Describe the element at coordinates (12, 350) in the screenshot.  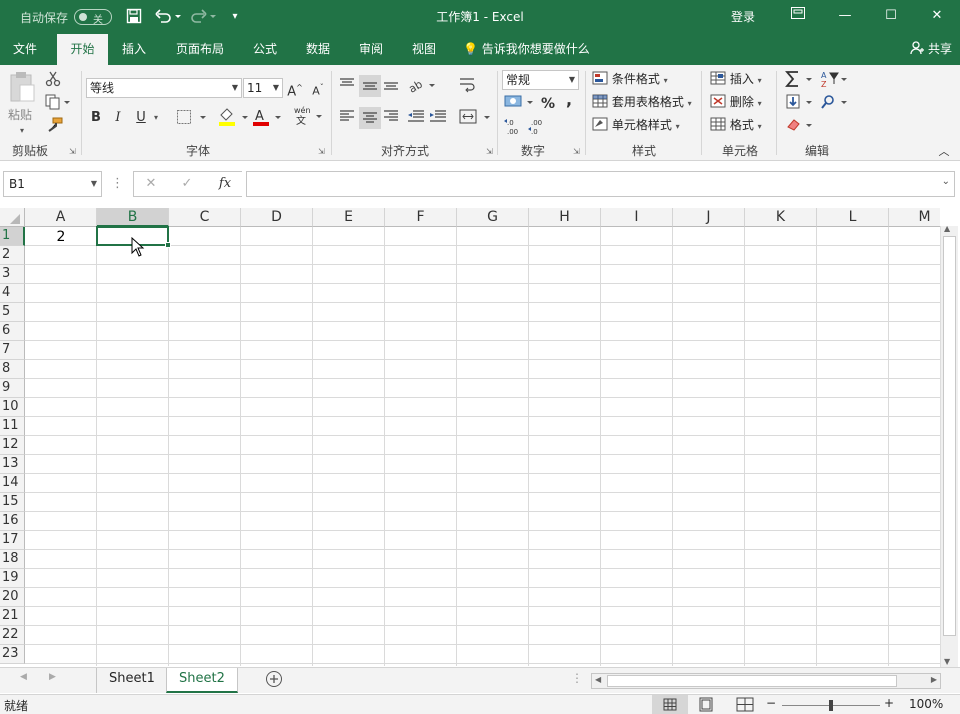
I see `row-header-7: 7` at that location.